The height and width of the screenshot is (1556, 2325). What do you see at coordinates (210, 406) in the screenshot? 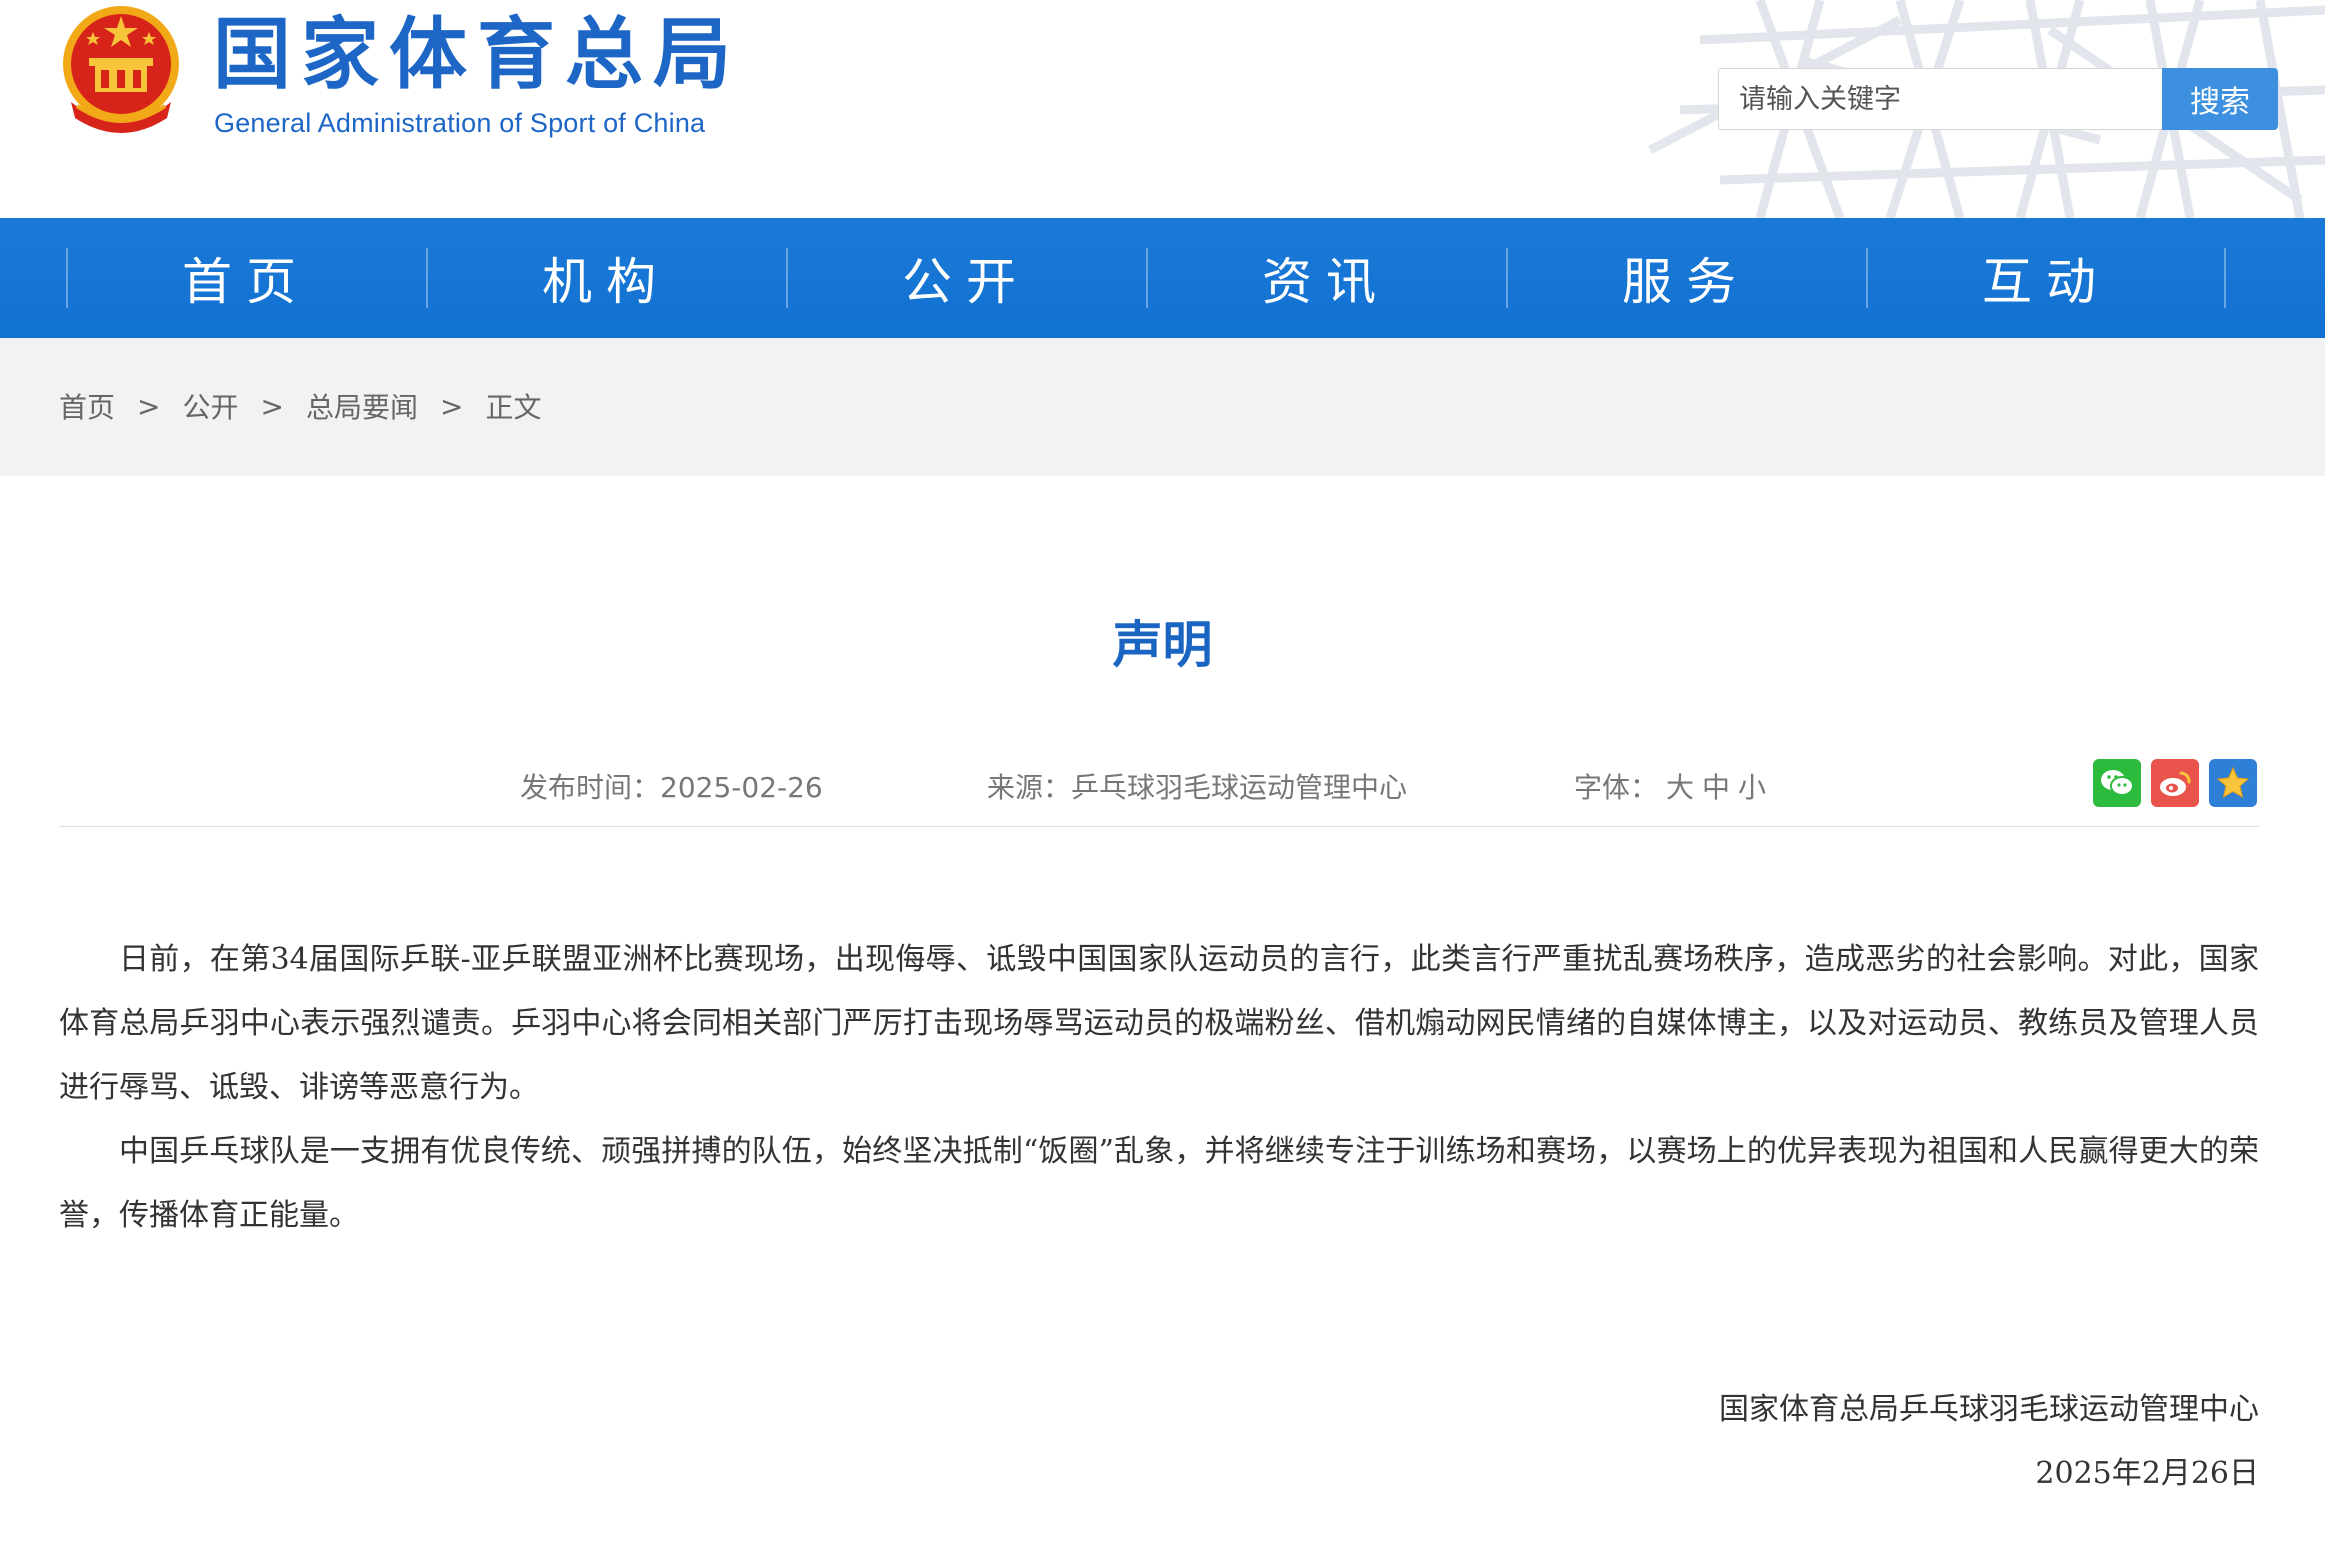
I see `breadcrumb-public: 公开` at bounding box center [210, 406].